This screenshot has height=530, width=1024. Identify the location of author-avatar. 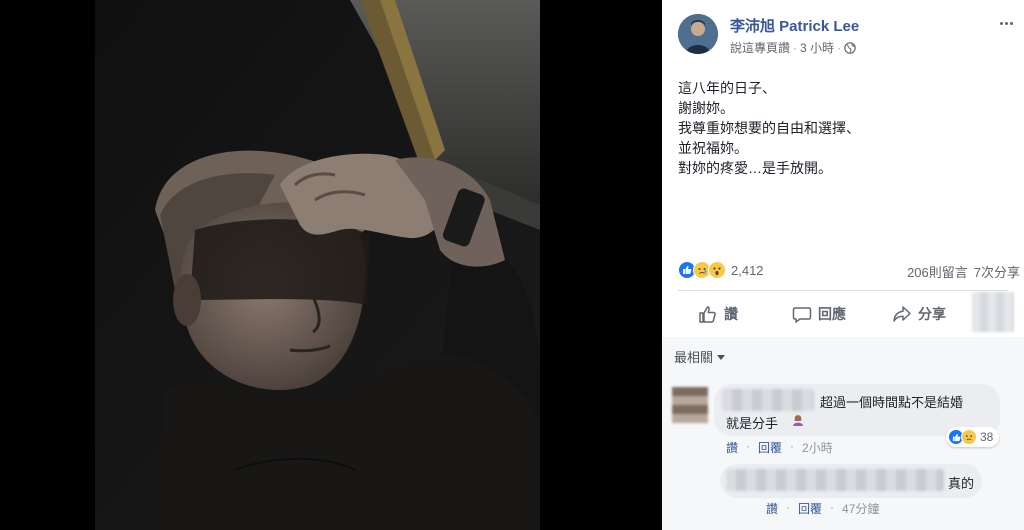
(698, 34).